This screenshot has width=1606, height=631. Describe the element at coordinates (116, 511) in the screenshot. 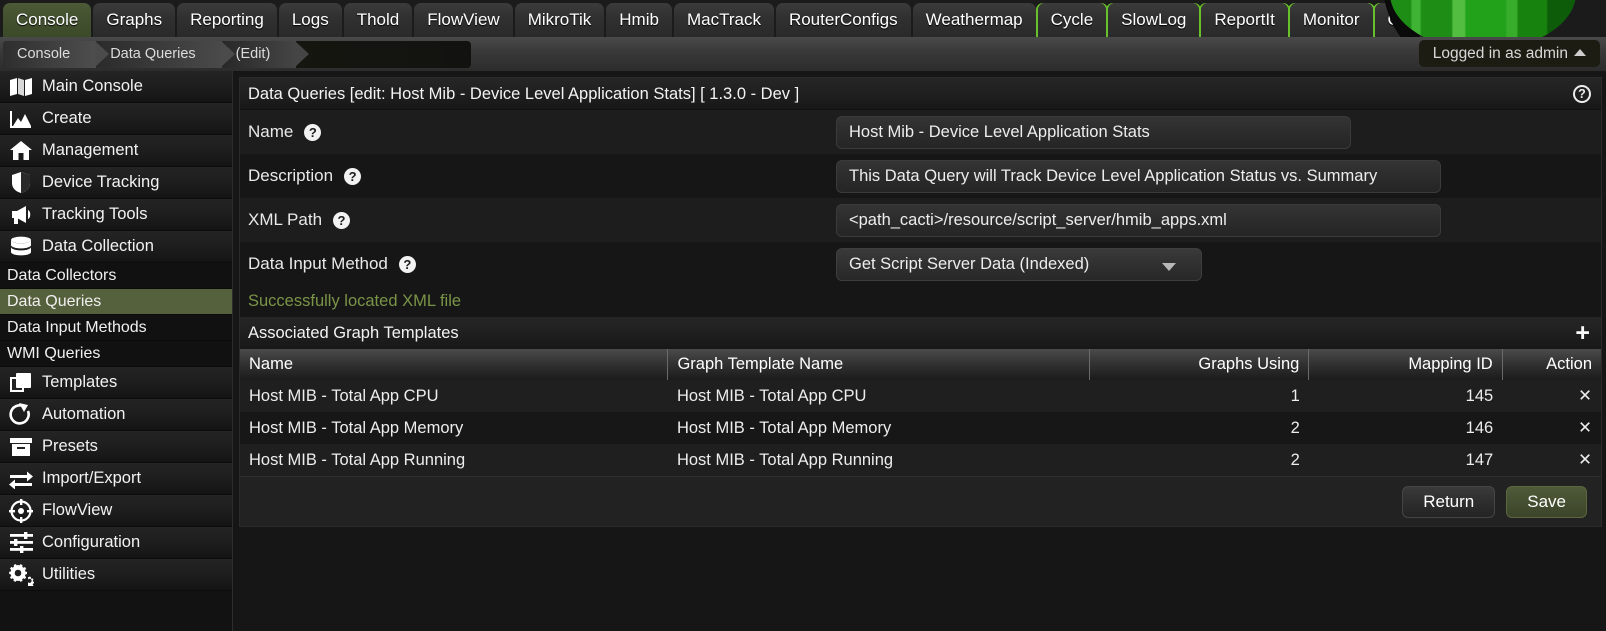

I see `sidebar-item-flowview: FlowView` at that location.